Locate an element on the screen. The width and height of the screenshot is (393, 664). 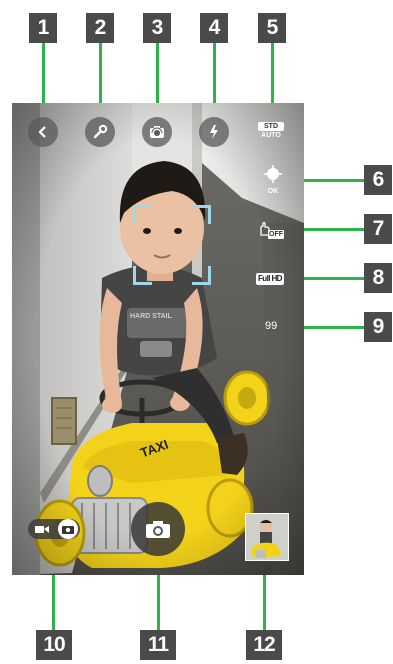
settings-button is located at coordinates (100, 132).